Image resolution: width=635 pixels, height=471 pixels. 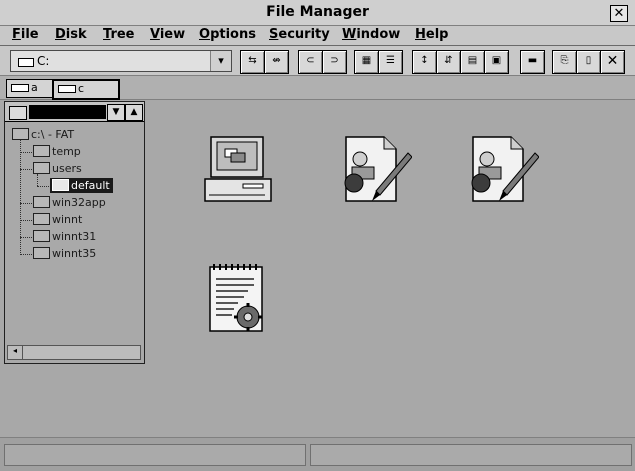 I want to click on tree-node-winnt31: winnt31, so click(x=64, y=236).